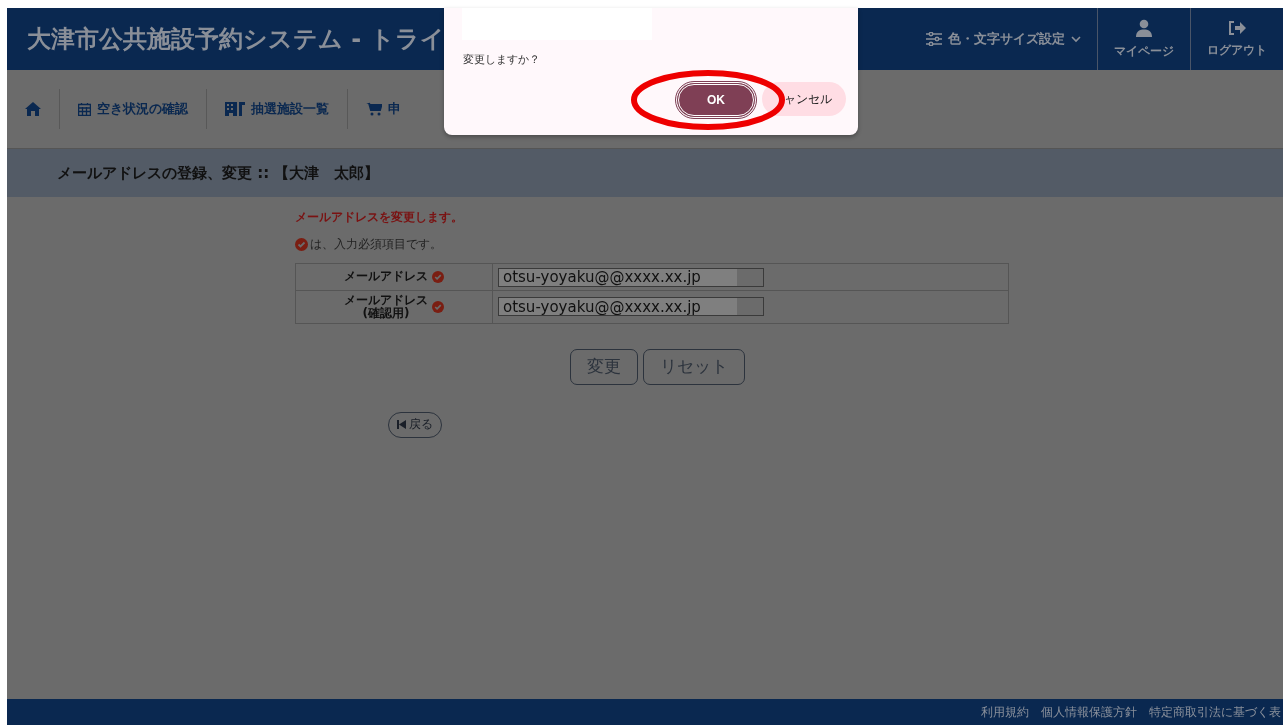 Image resolution: width=1283 pixels, height=725 pixels. What do you see at coordinates (1237, 27) in the screenshot?
I see `logout-icon` at bounding box center [1237, 27].